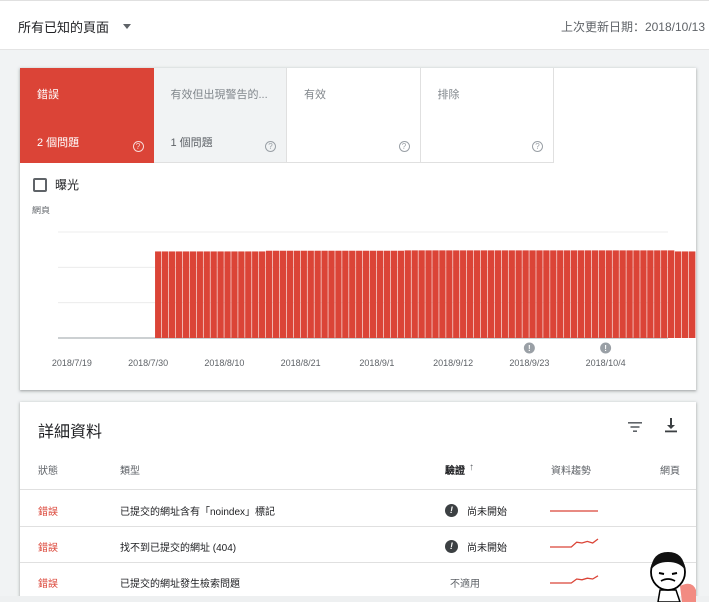 The height and width of the screenshot is (602, 709). Describe the element at coordinates (127, 26) in the screenshot. I see `caret-down-icon` at that location.